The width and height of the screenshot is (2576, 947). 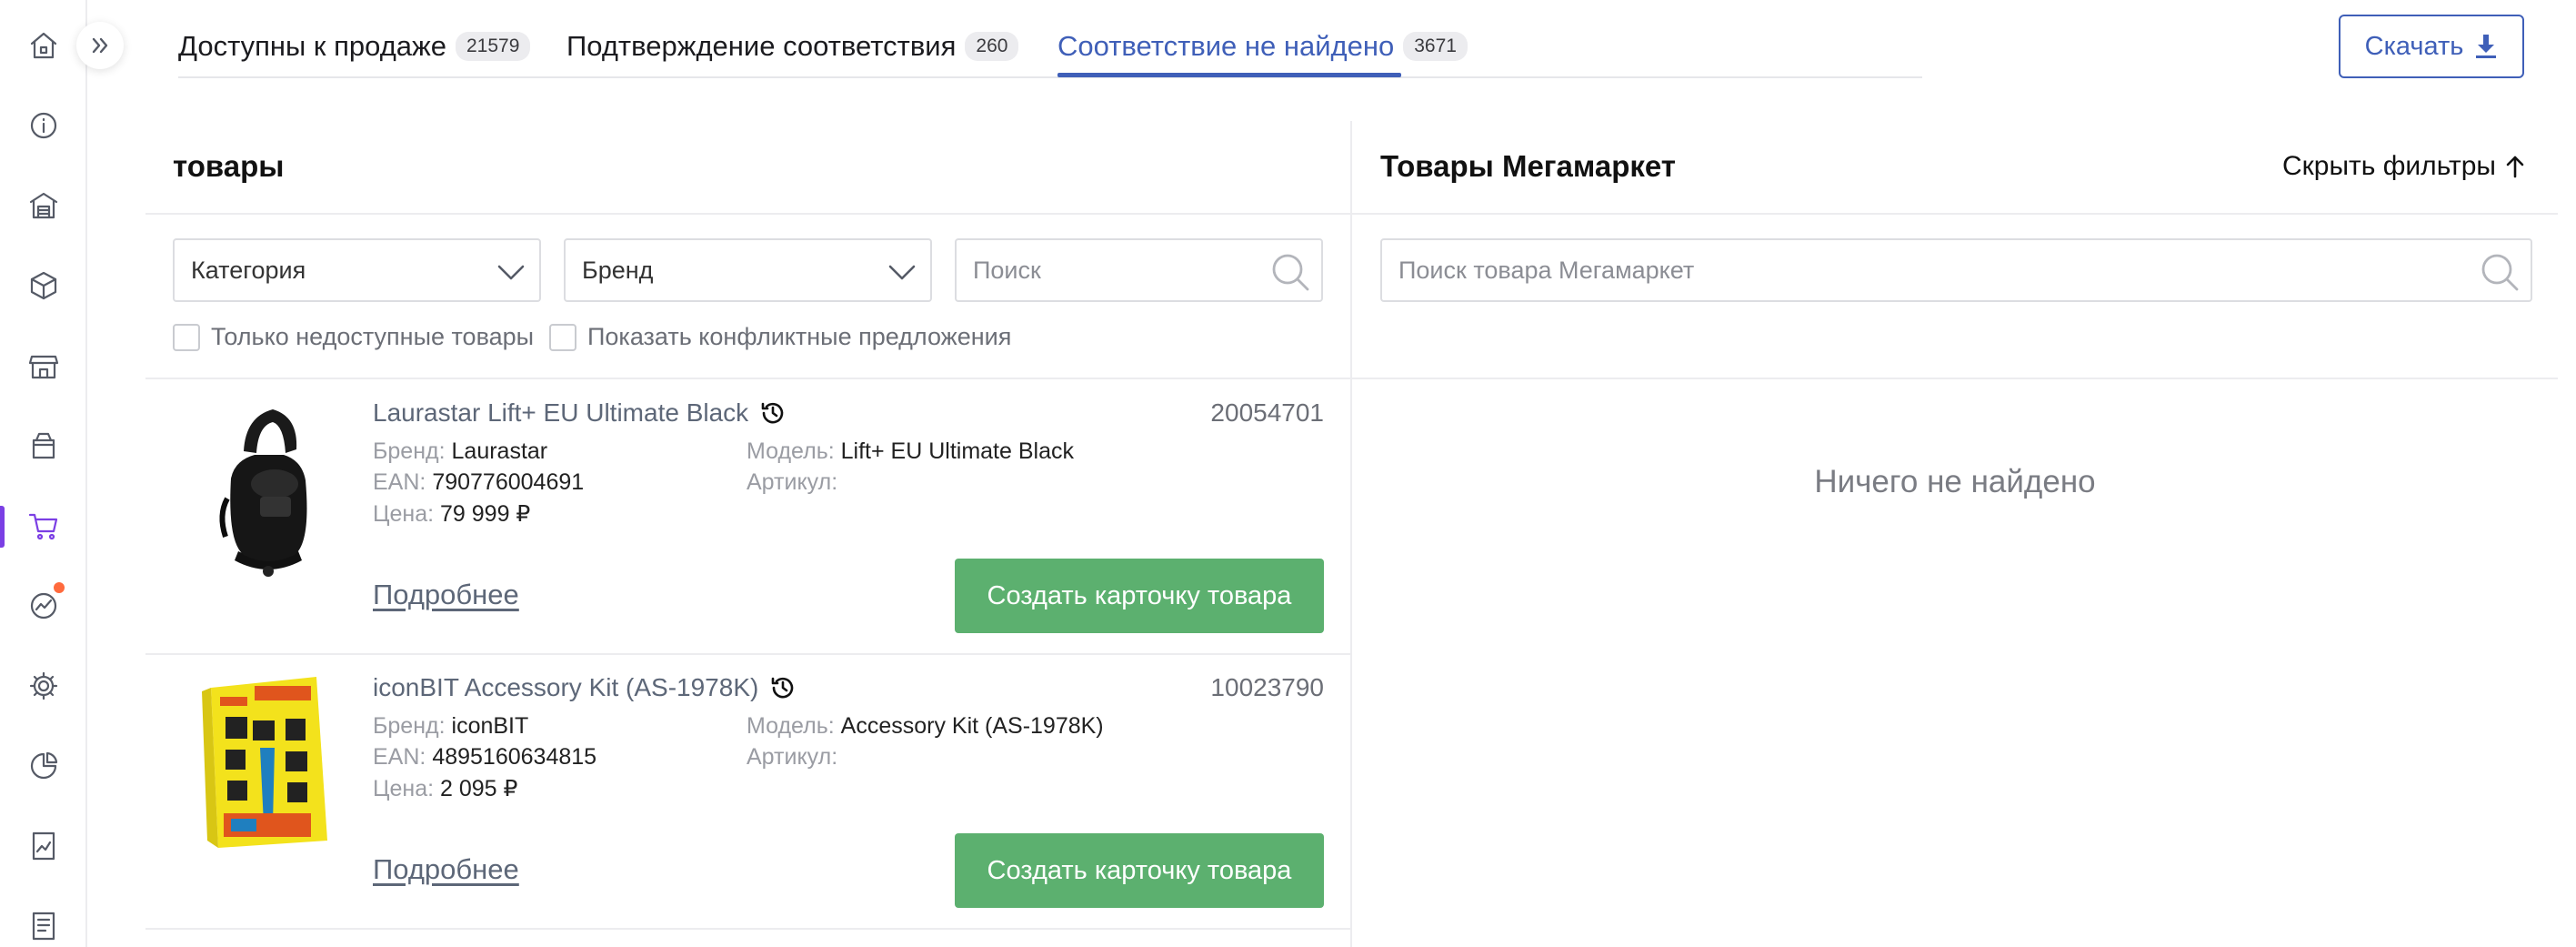 What do you see at coordinates (618, 270) in the screenshot?
I see `brand-select-value: Бренд` at bounding box center [618, 270].